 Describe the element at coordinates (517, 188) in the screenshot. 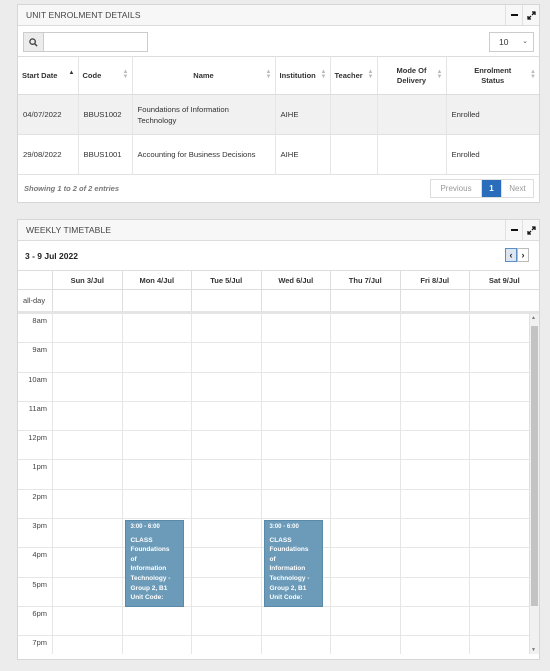

I see `next-page-button: Next` at that location.